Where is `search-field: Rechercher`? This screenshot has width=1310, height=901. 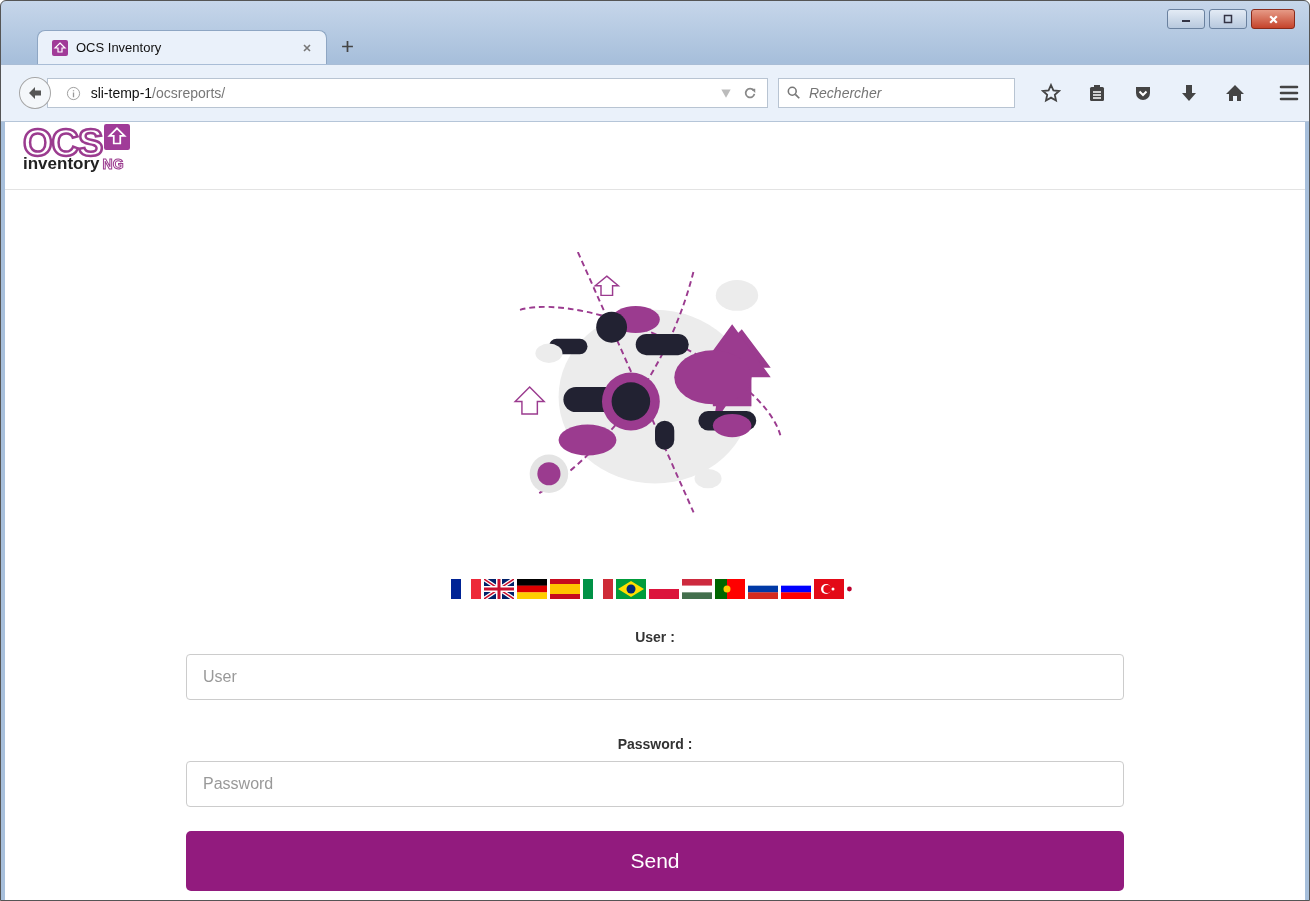 search-field: Rechercher is located at coordinates (896, 93).